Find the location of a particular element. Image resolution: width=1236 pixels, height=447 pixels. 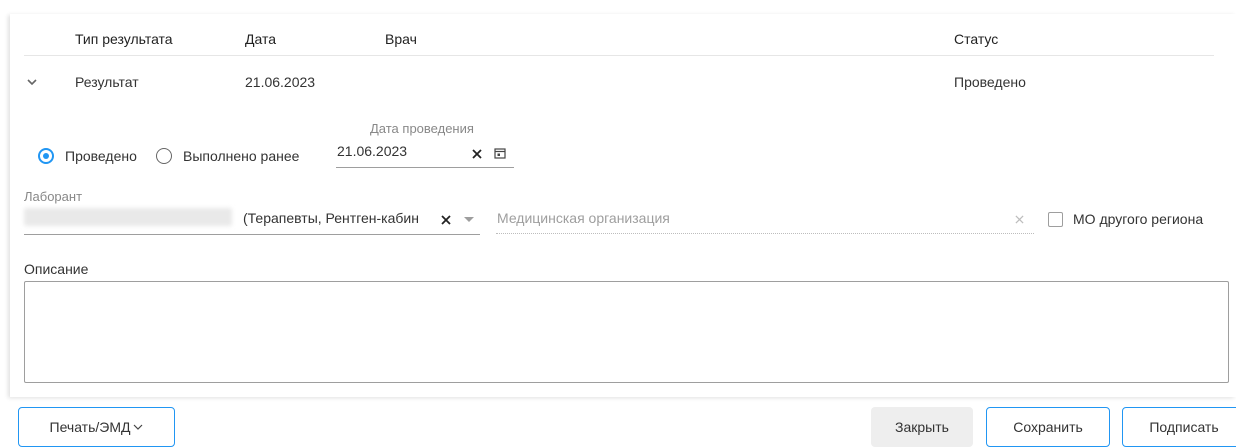

other-region-checkbox is located at coordinates (1055, 219).